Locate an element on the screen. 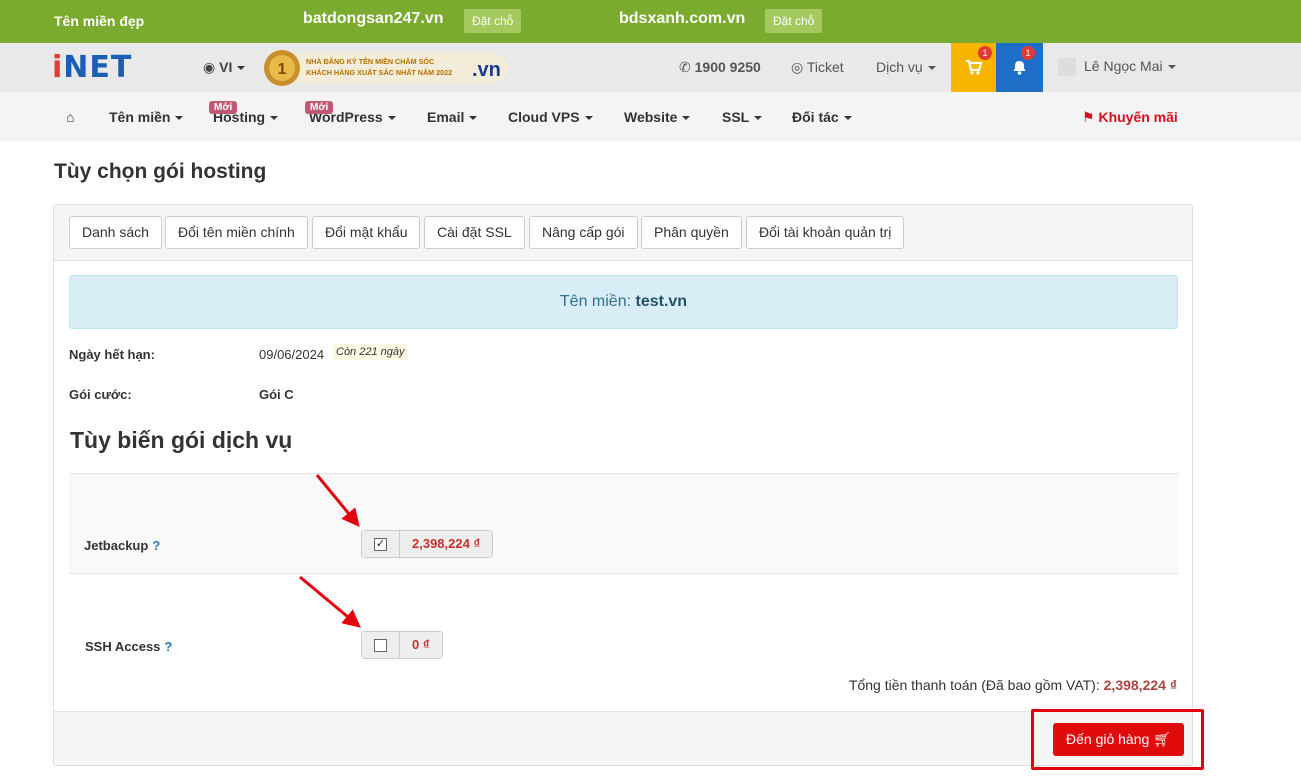 The height and width of the screenshot is (779, 1301). annotation-arrows is located at coordinates (330, 551).